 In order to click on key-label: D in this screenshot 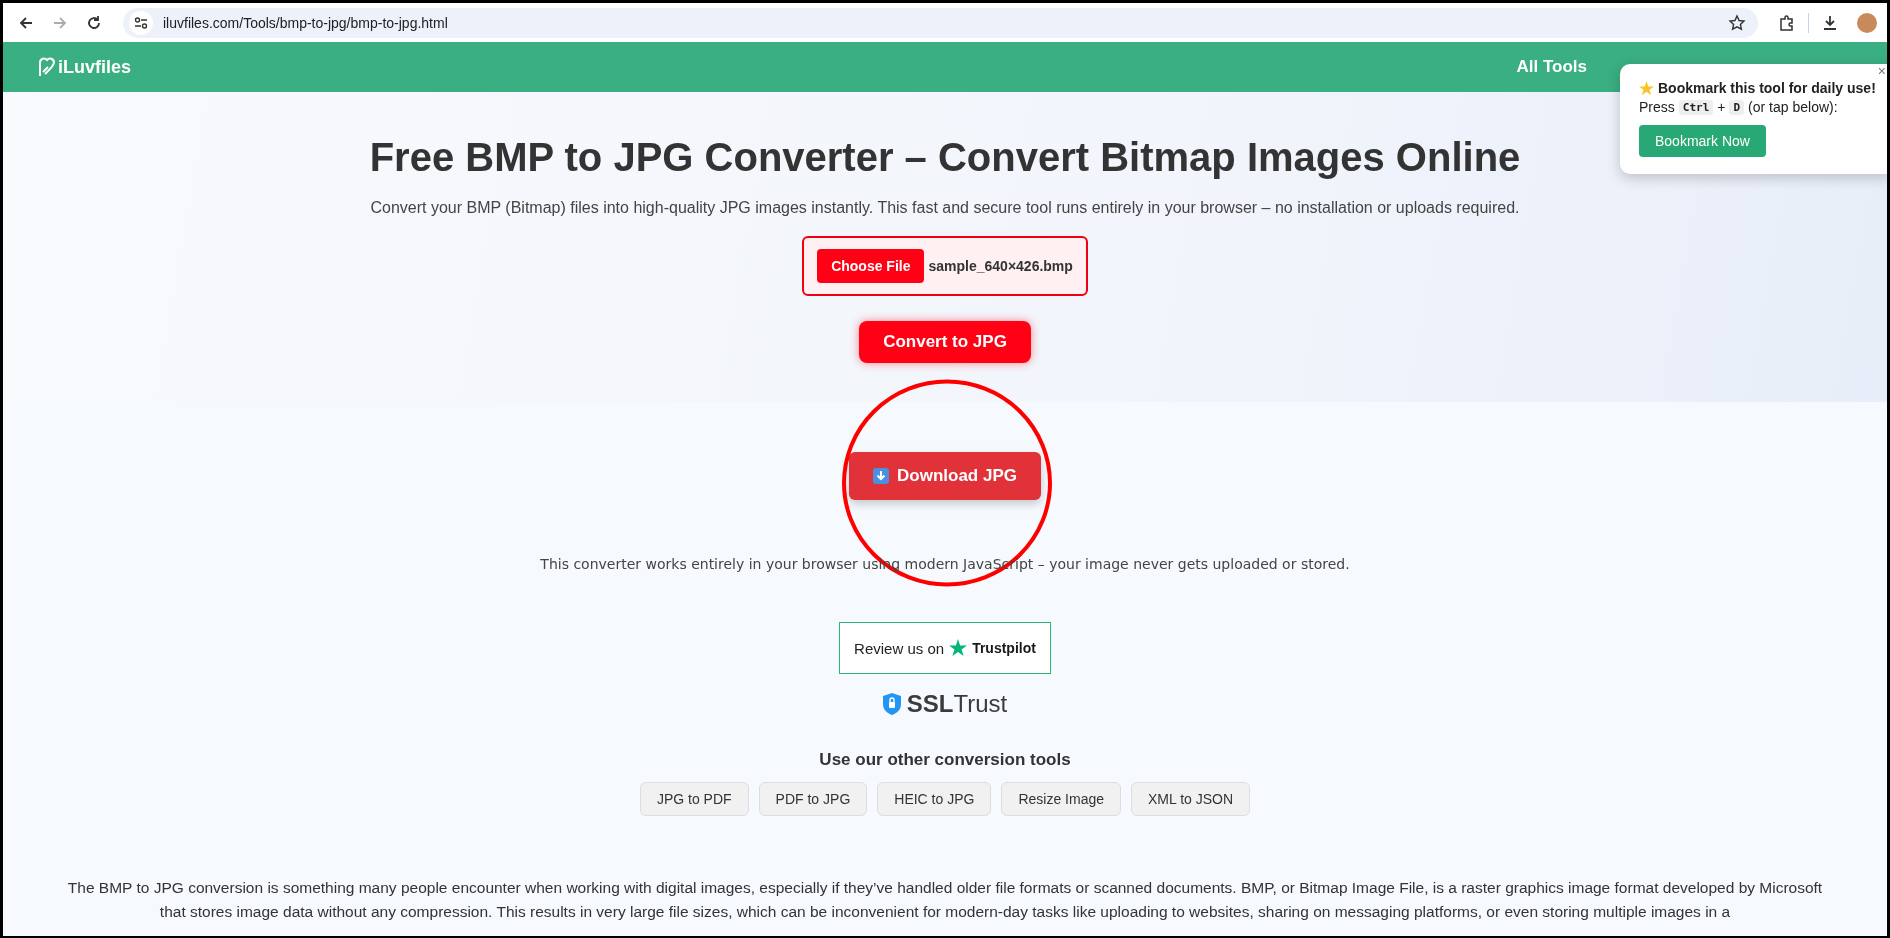, I will do `click(1737, 107)`.